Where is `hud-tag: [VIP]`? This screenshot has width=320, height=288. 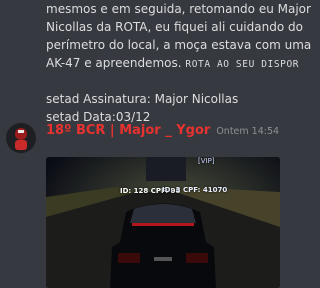 hud-tag: [VIP] is located at coordinates (206, 161).